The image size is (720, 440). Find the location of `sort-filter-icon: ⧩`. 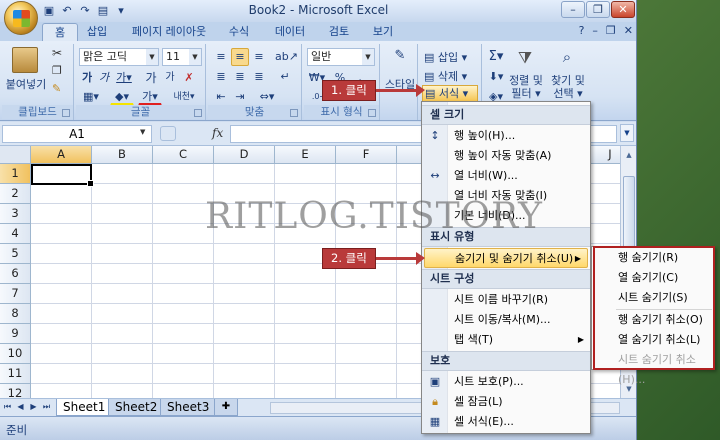

sort-filter-icon: ⧩ is located at coordinates (525, 59).